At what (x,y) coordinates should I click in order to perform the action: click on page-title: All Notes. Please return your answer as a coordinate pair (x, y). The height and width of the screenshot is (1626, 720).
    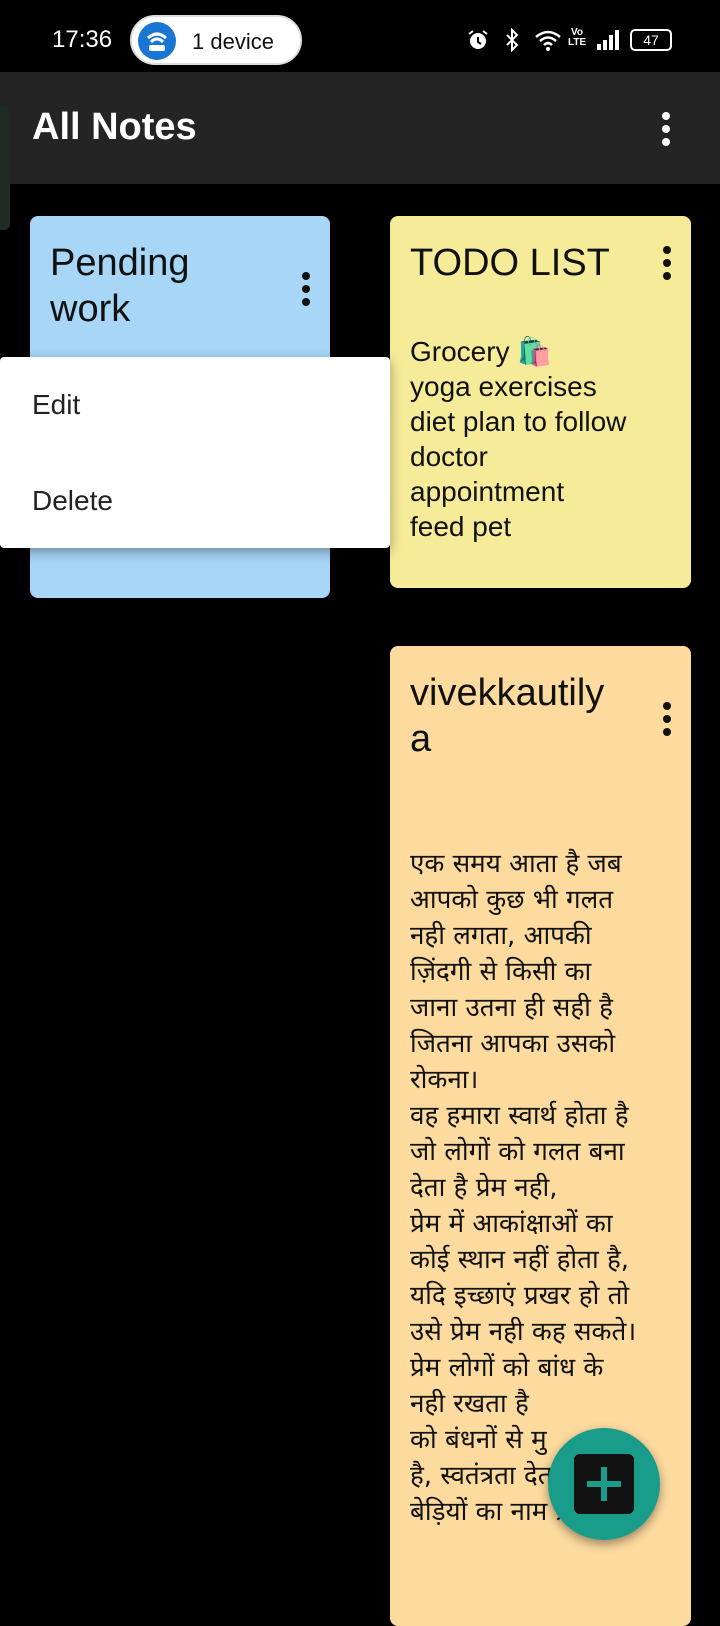
    Looking at the image, I should click on (114, 127).